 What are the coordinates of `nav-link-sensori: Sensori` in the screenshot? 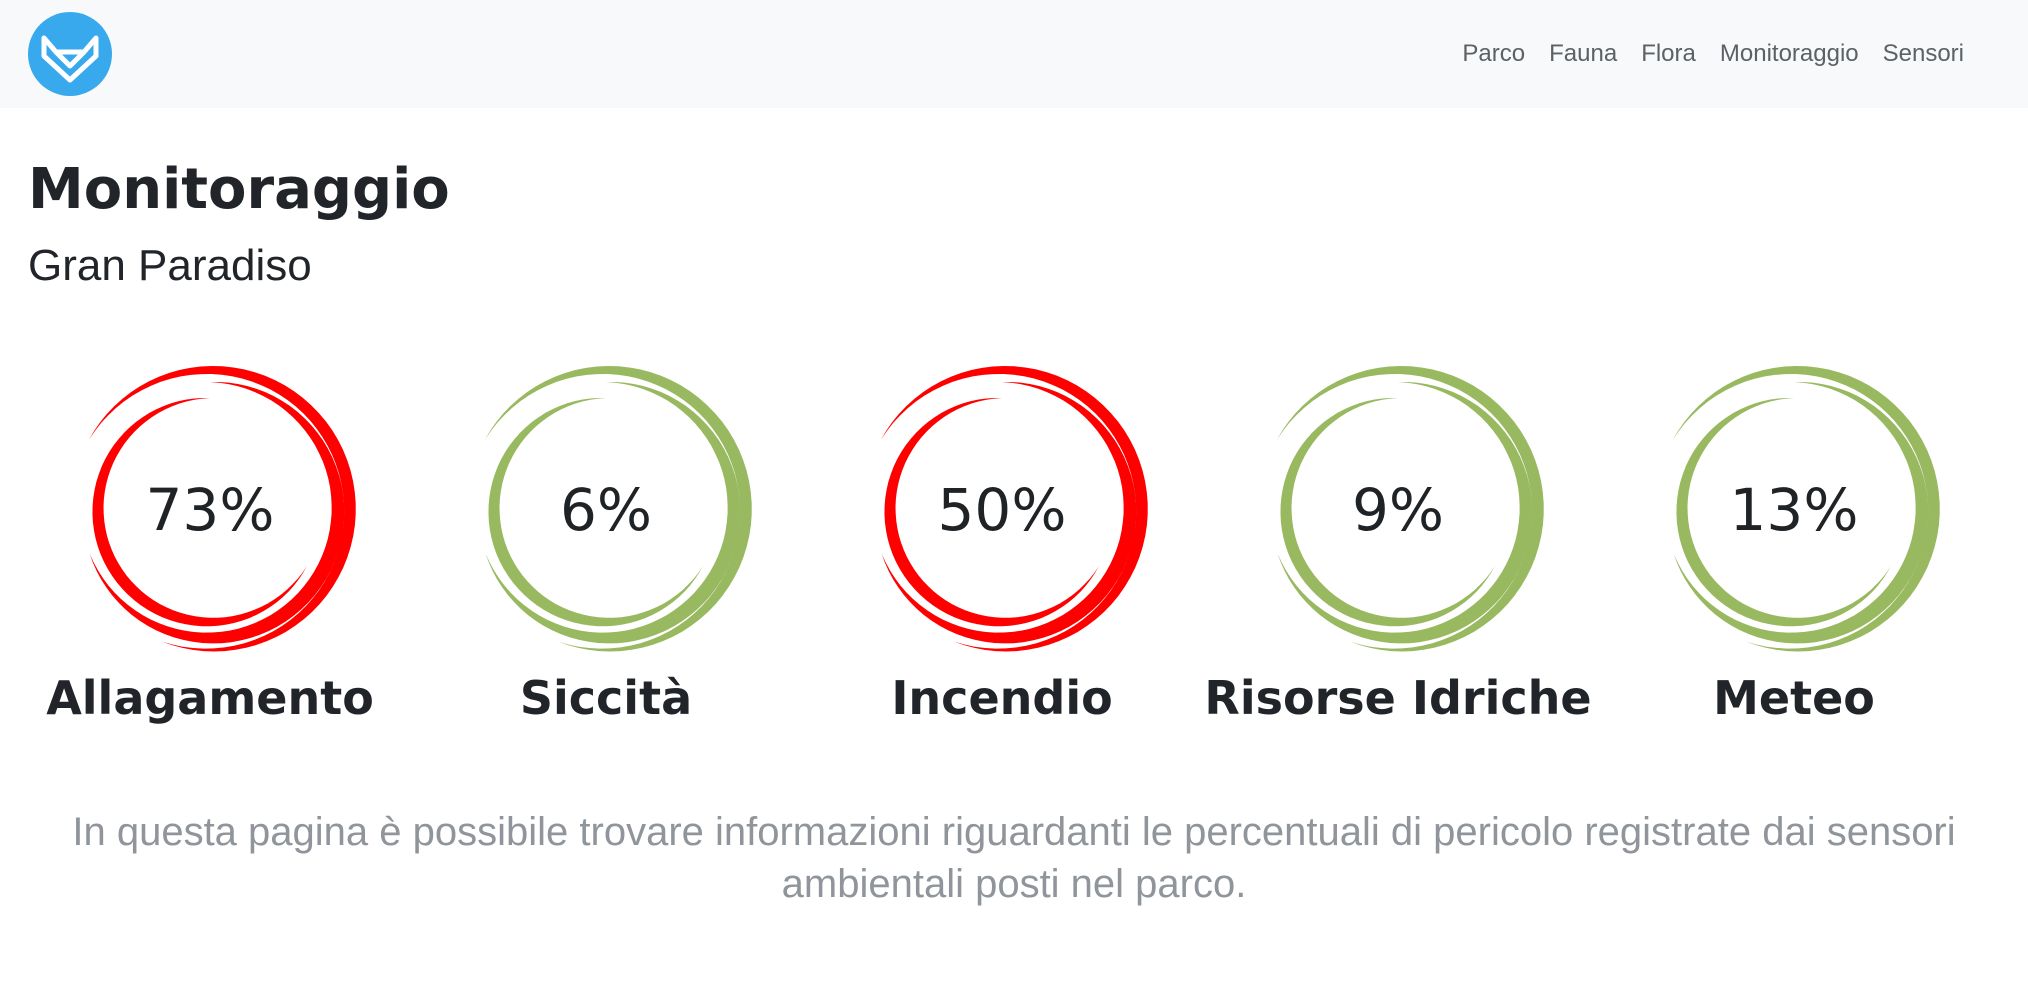 It's located at (1923, 54).